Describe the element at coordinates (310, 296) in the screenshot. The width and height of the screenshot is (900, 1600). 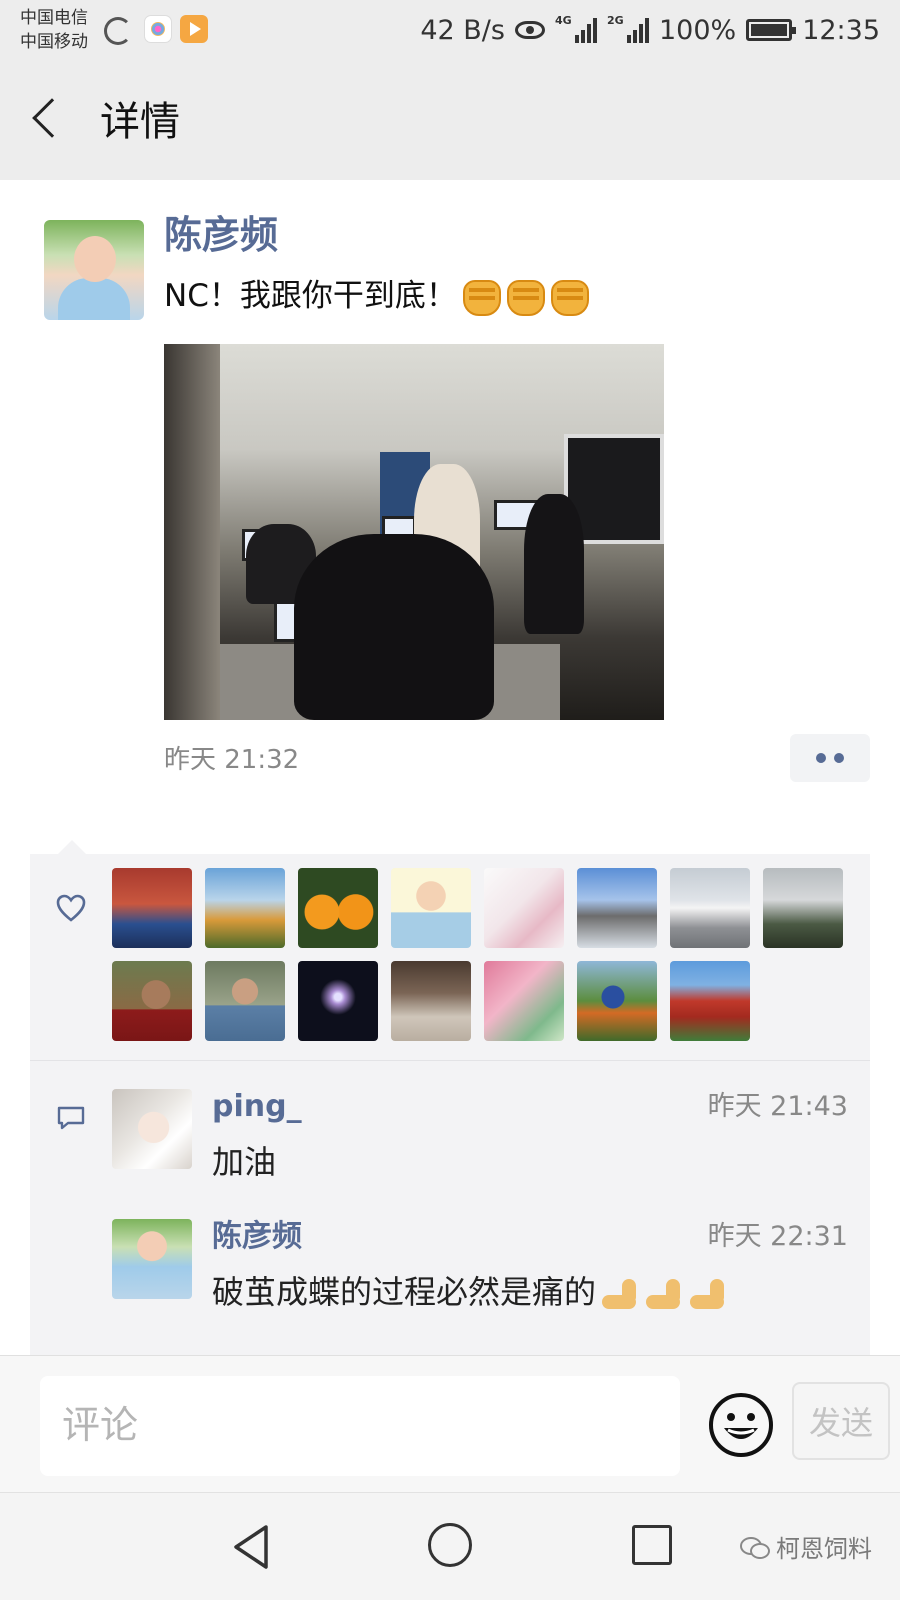
I see `post-text-body: NC！我跟你干到底！` at that location.